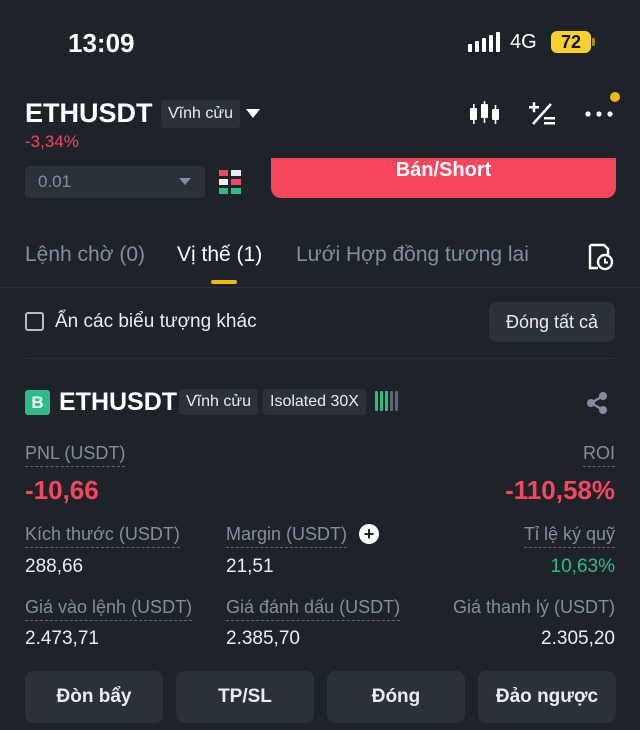 The width and height of the screenshot is (640, 730). I want to click on hide-others-label: Ẩn các biểu tượng khác, so click(156, 322).